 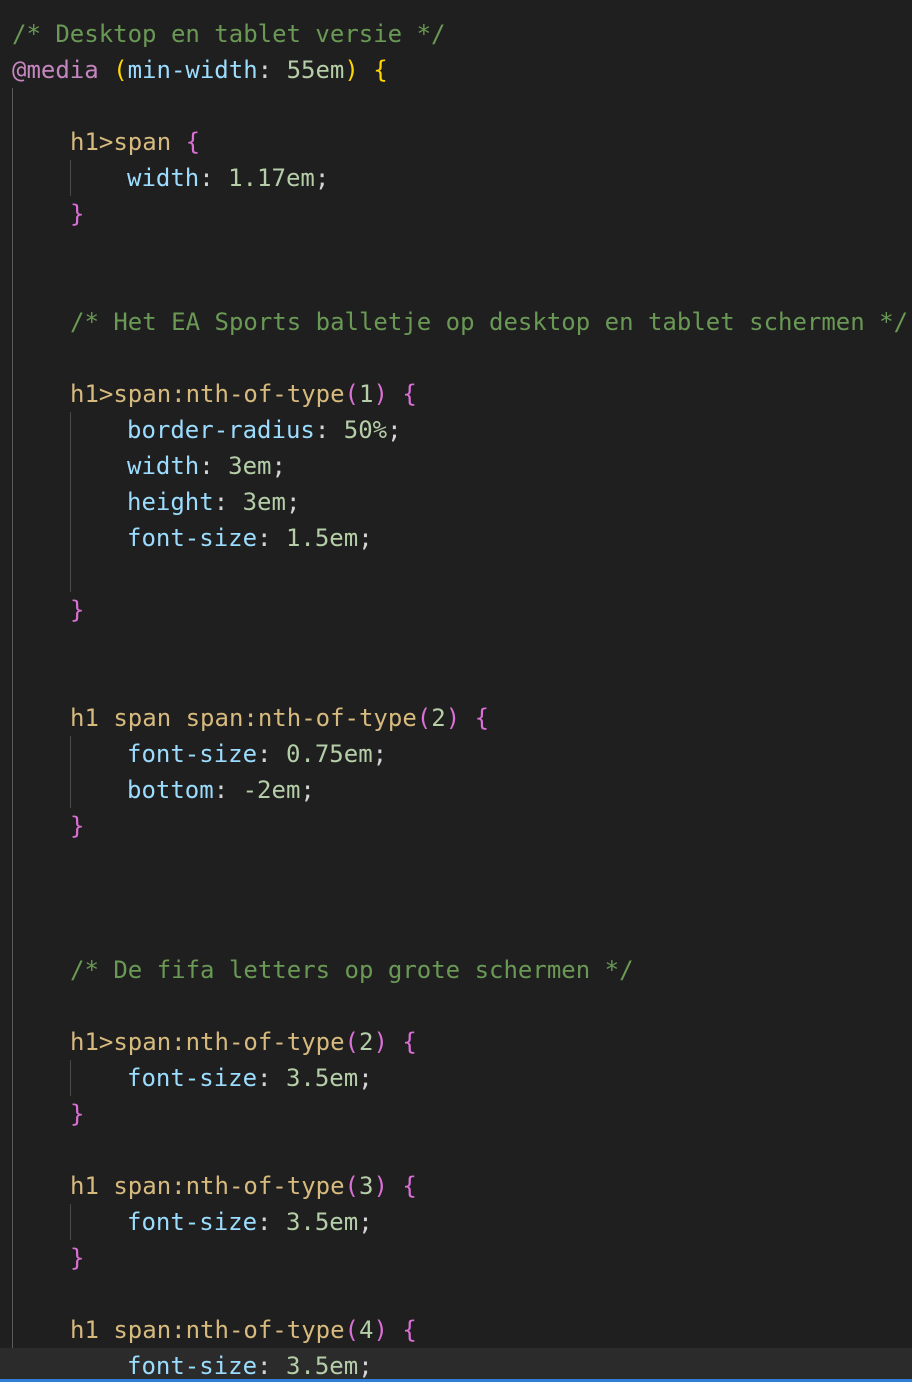 I want to click on value: 50%, so click(x=365, y=430).